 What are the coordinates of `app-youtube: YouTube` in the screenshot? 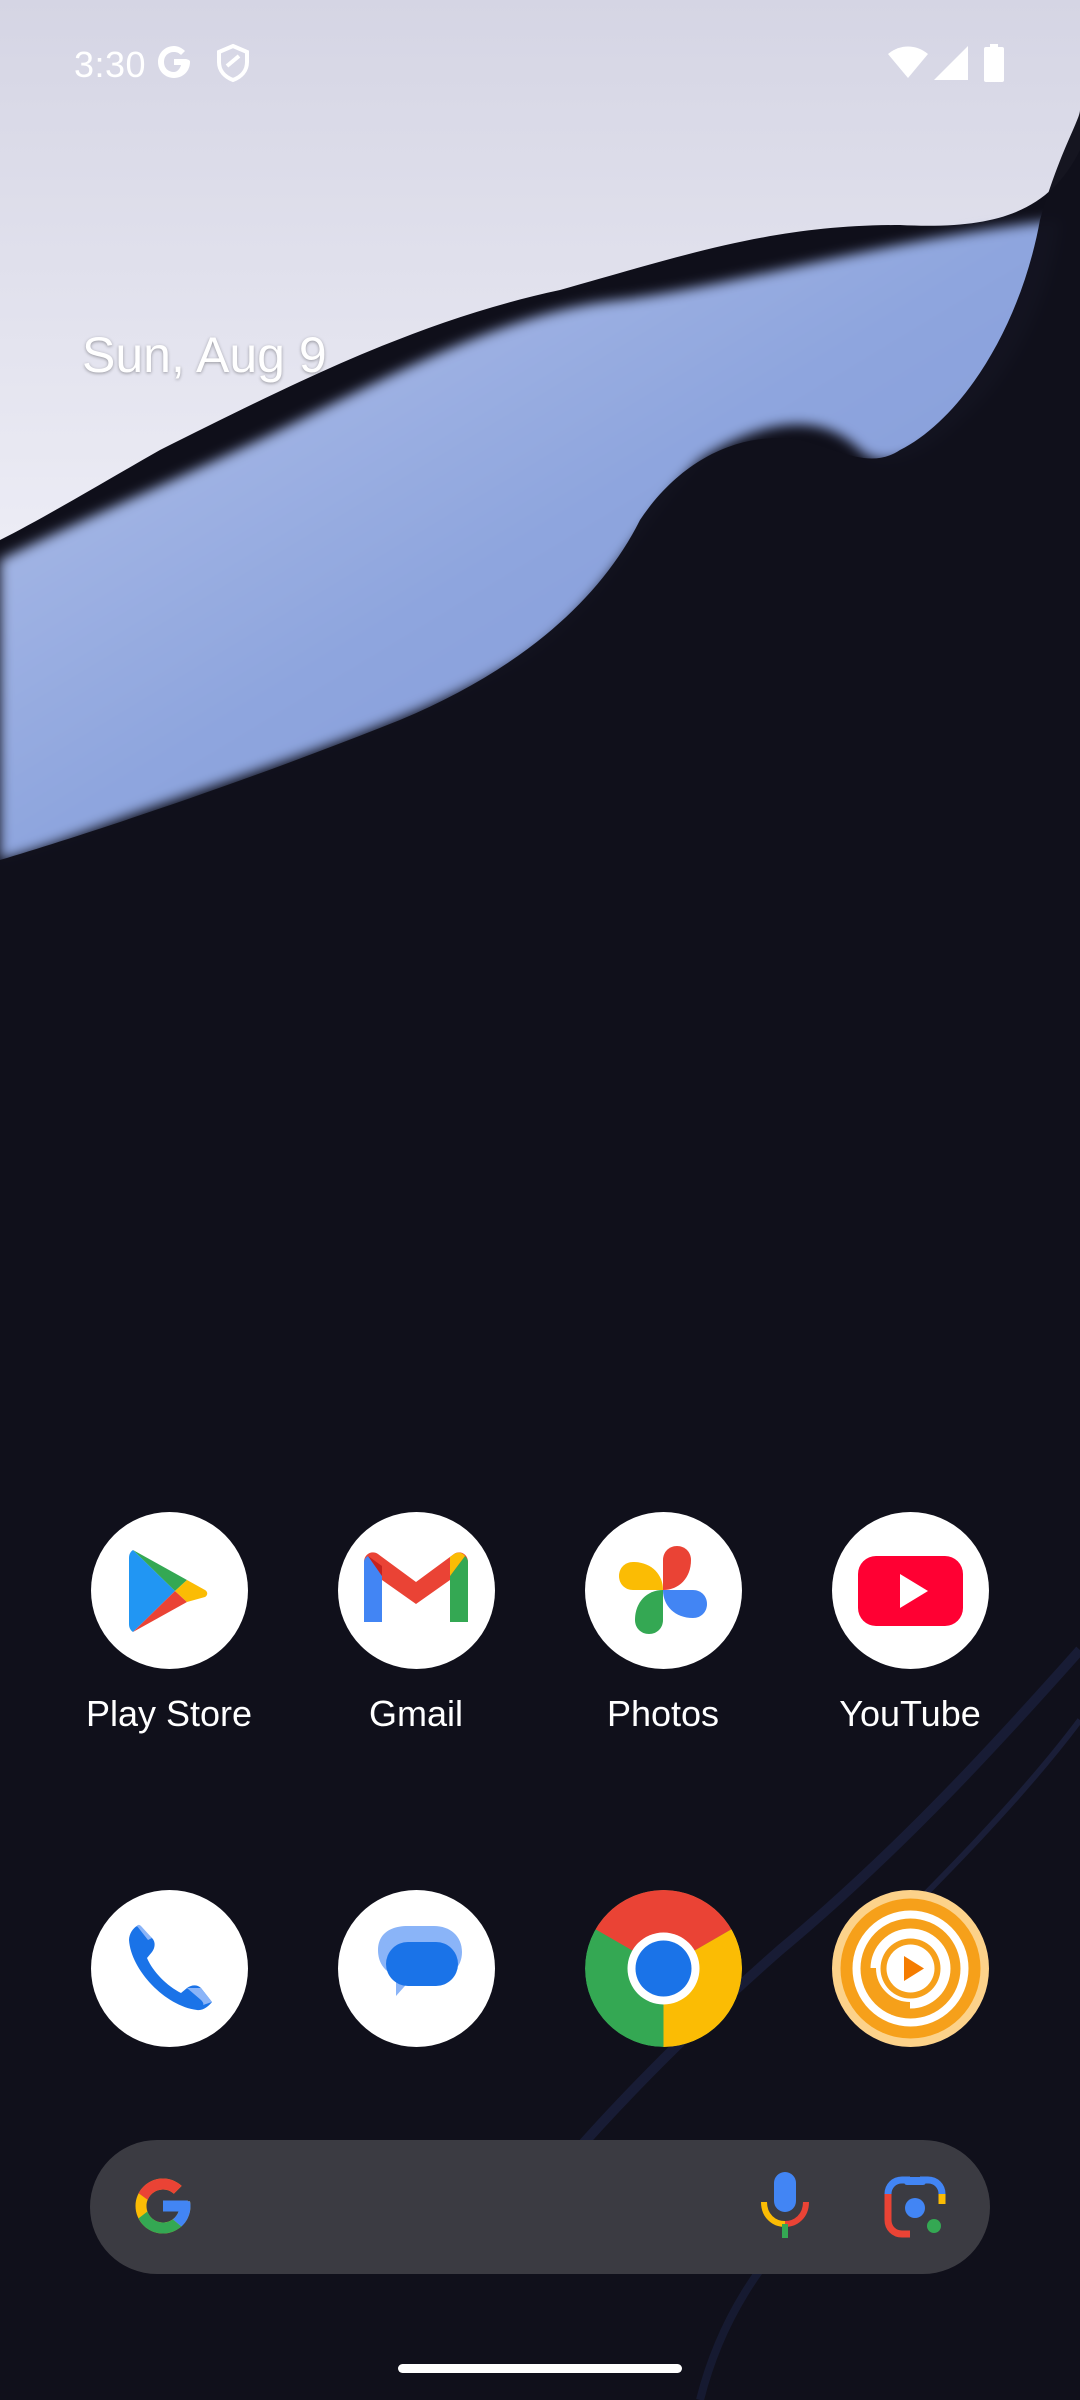 It's located at (910, 1623).